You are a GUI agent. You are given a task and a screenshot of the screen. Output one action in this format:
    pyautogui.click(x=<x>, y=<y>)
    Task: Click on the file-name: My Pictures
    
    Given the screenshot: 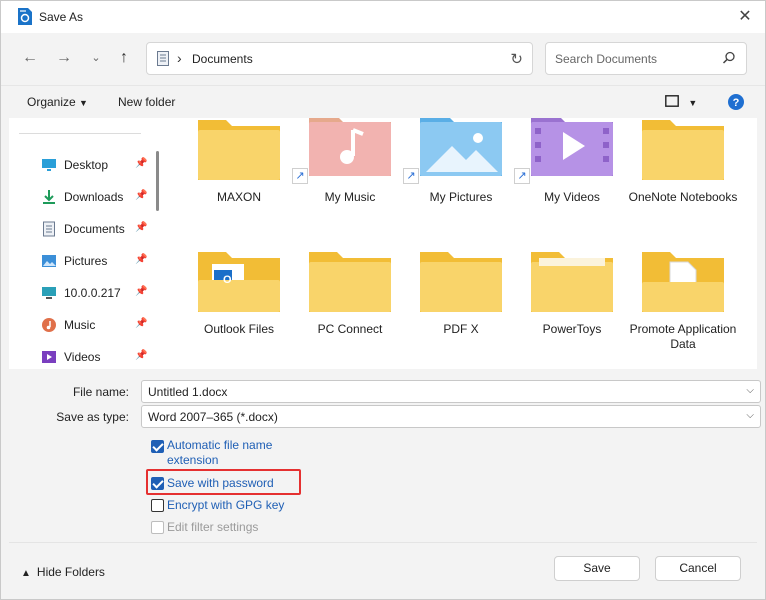 What is the action you would take?
    pyautogui.click(x=461, y=197)
    